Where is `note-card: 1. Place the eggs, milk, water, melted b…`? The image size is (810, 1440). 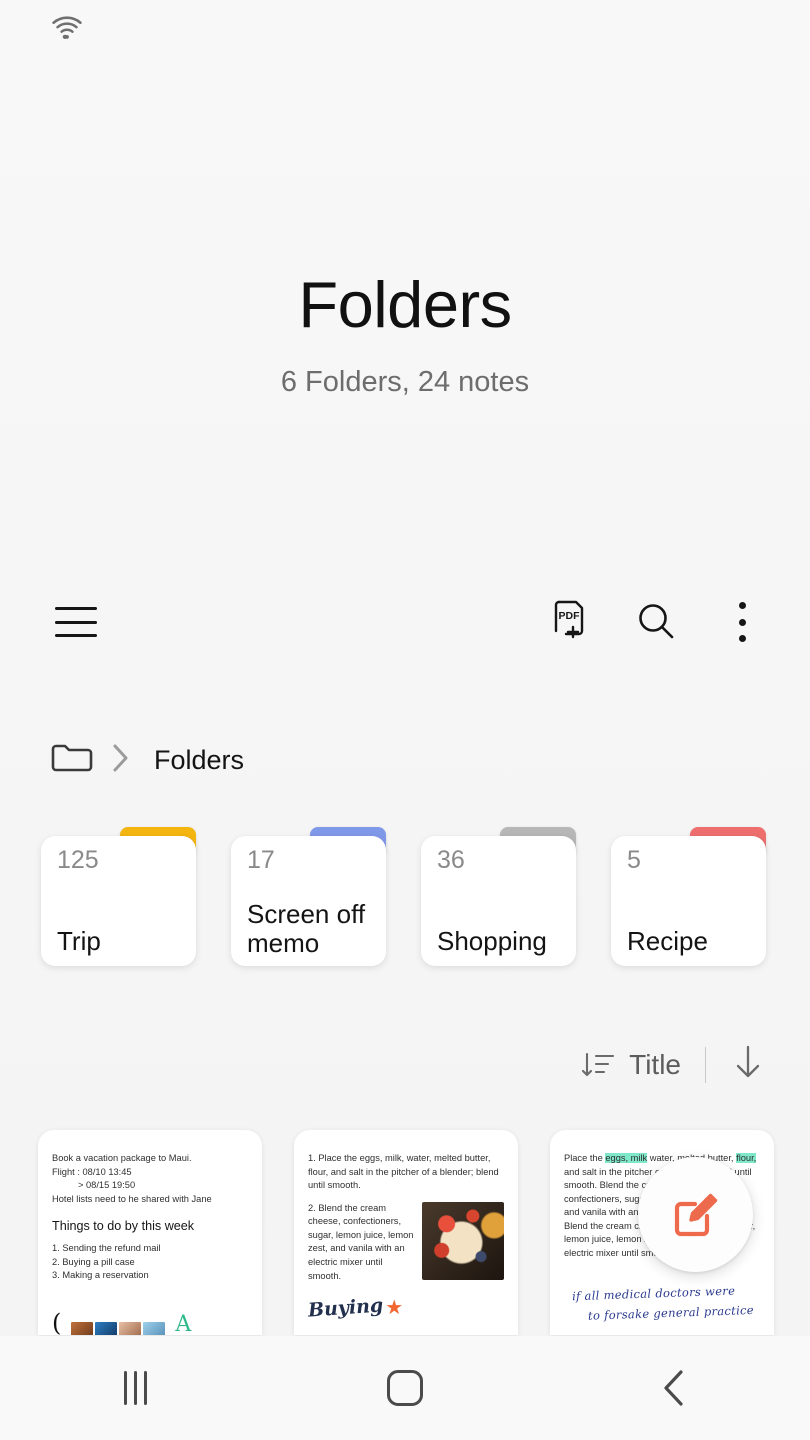
note-card: 1. Place the eggs, milk, water, melted b… is located at coordinates (406, 1232).